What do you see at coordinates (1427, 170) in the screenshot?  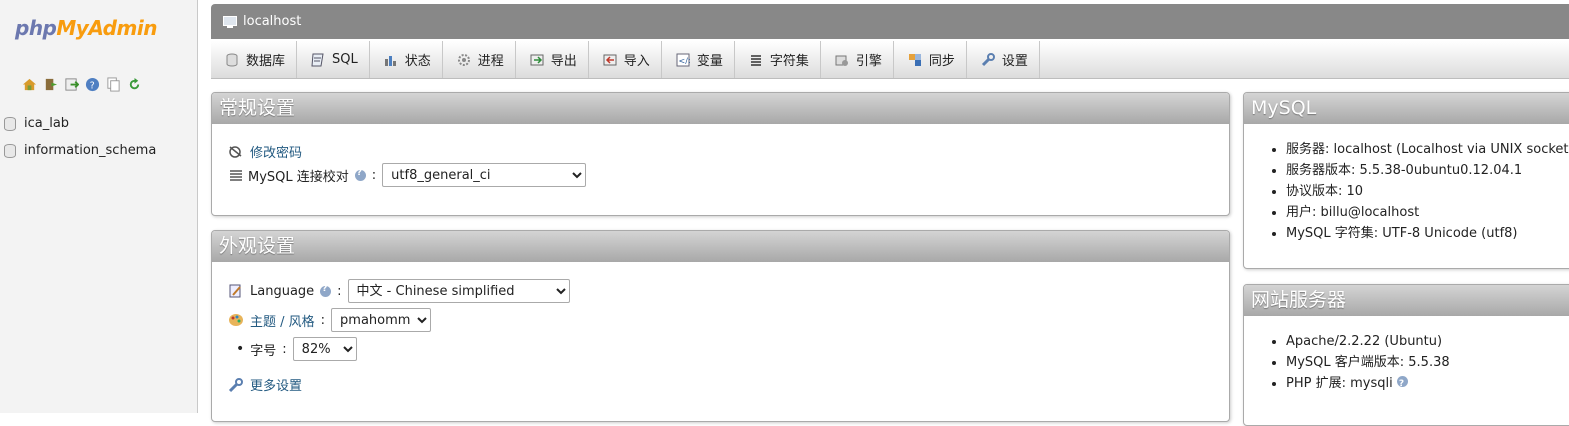 I see `info-item: 服务器版本: 5.5.38-0ubuntu0.12.04.1` at bounding box center [1427, 170].